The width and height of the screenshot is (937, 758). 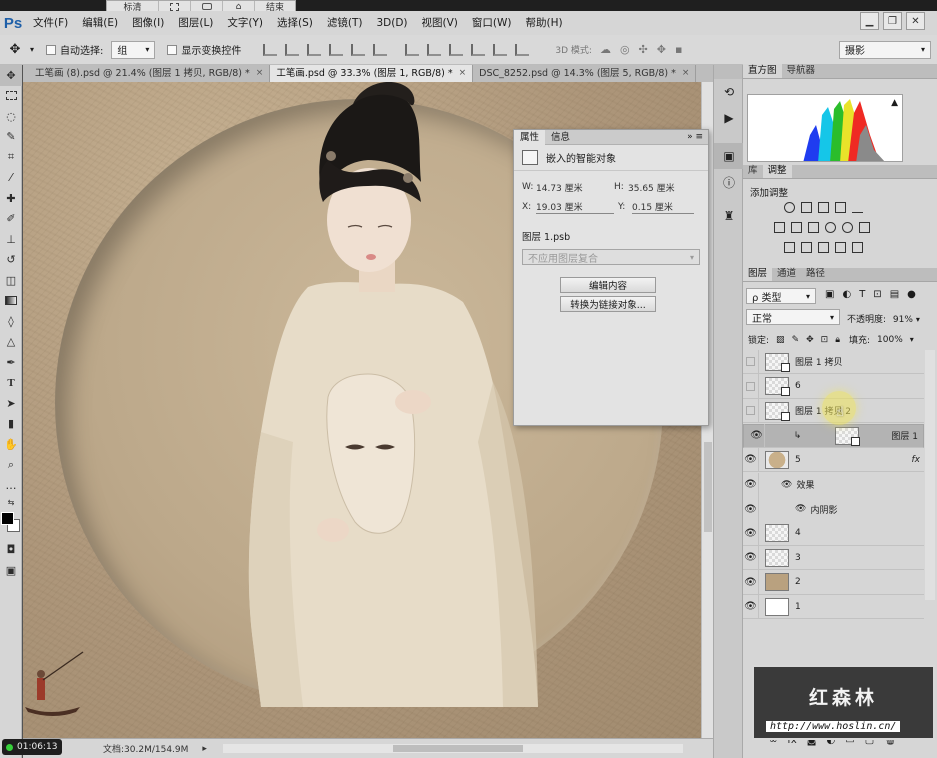 I want to click on screen-mode-icon: ▣, so click(x=11, y=570).